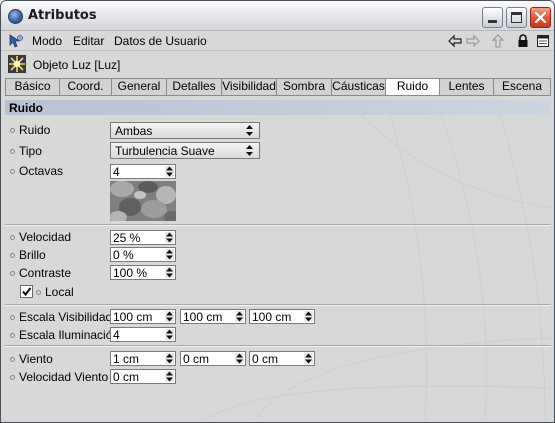  Describe the element at coordinates (116, 335) in the screenshot. I see `escala-iluminacion-value: 4` at that location.